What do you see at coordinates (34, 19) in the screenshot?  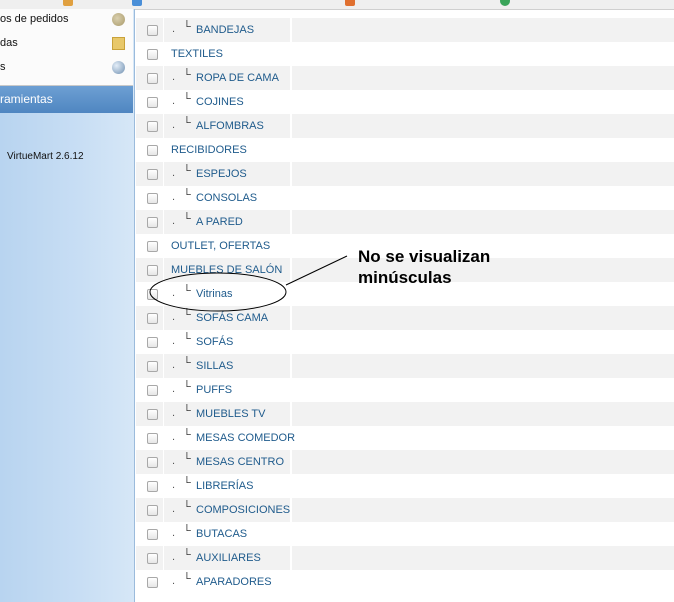 I see `sidebar-item-label: os de pedidos` at bounding box center [34, 19].